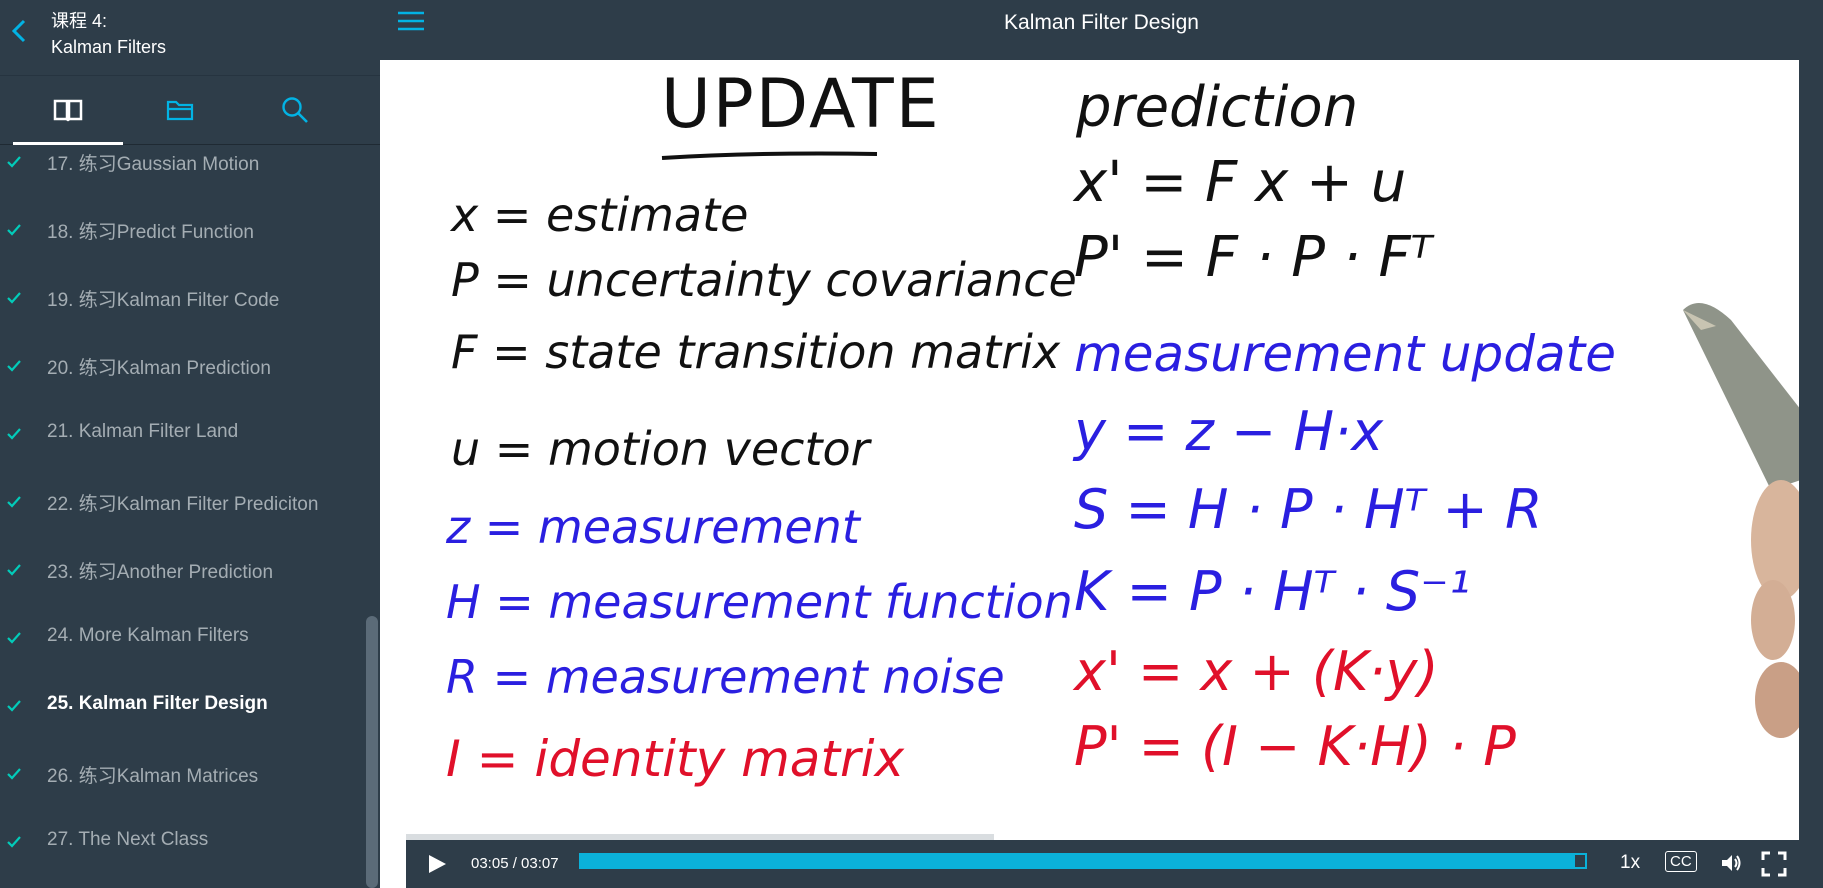 Image resolution: width=1823 pixels, height=888 pixels. Describe the element at coordinates (128, 839) in the screenshot. I see `list-item-label: 27. The Next Class` at that location.